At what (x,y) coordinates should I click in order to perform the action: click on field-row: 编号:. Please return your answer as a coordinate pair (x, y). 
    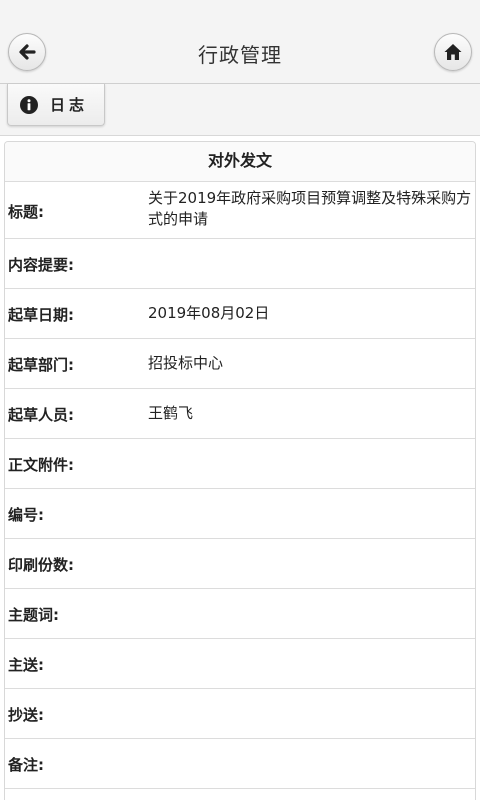
    Looking at the image, I should click on (240, 514).